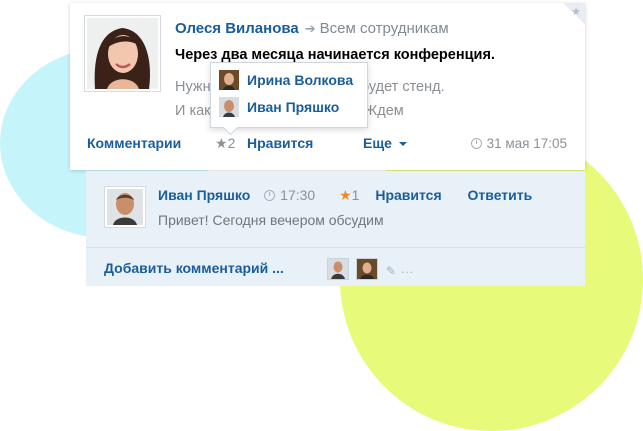  I want to click on post-header: Олеся Виланова ➔ Всем сотрудникам, so click(312, 28).